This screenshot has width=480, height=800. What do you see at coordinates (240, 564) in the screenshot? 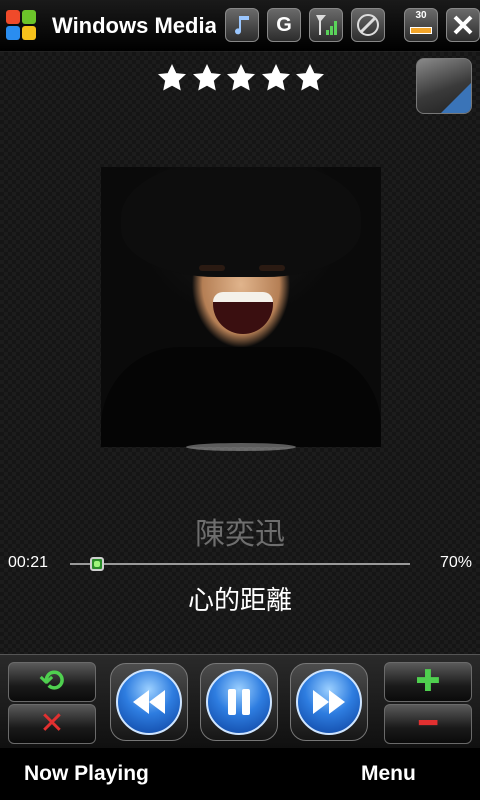
I see `progress-slider` at bounding box center [240, 564].